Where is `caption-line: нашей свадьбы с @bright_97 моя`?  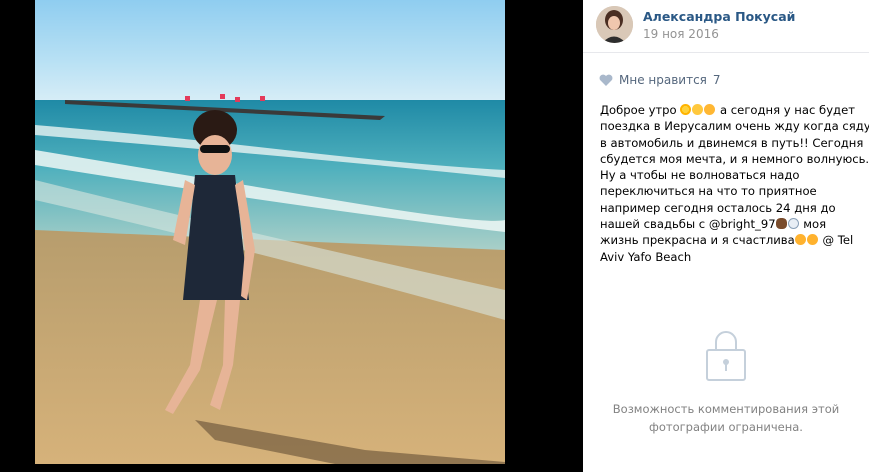
caption-line: нашей свадьбы с @bright_97 моя is located at coordinates (731, 224).